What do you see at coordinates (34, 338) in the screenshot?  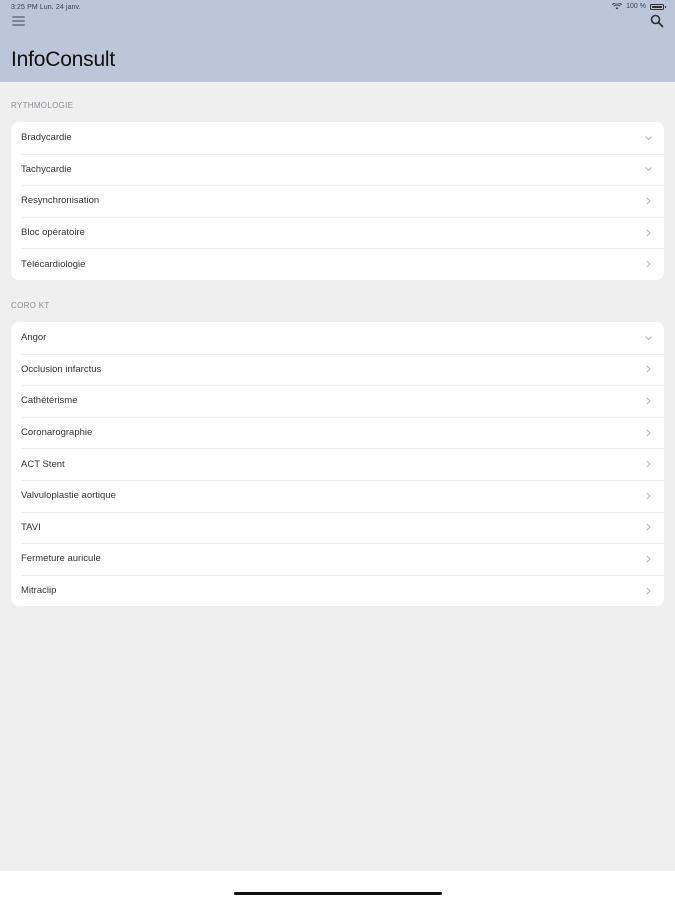 I see `list-item-label: Angor` at bounding box center [34, 338].